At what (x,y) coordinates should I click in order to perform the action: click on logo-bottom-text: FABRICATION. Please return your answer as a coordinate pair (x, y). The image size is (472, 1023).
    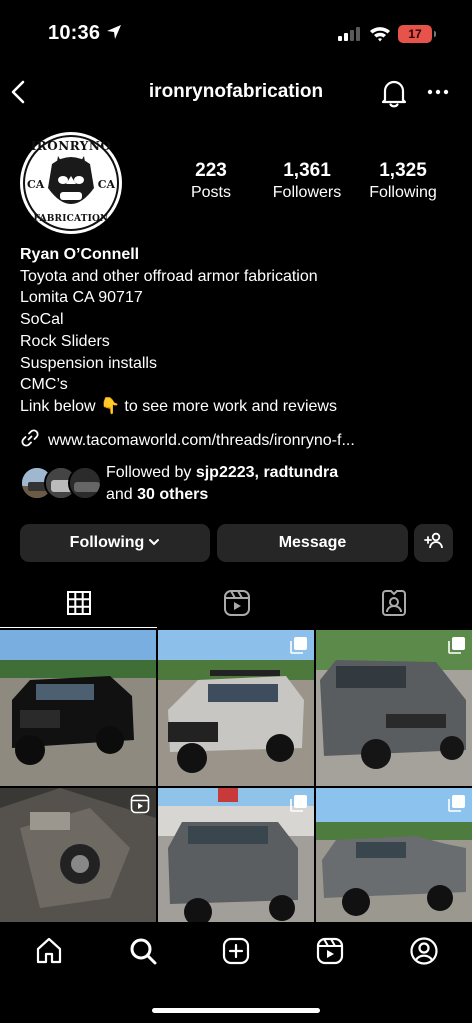
    Looking at the image, I should click on (71, 219).